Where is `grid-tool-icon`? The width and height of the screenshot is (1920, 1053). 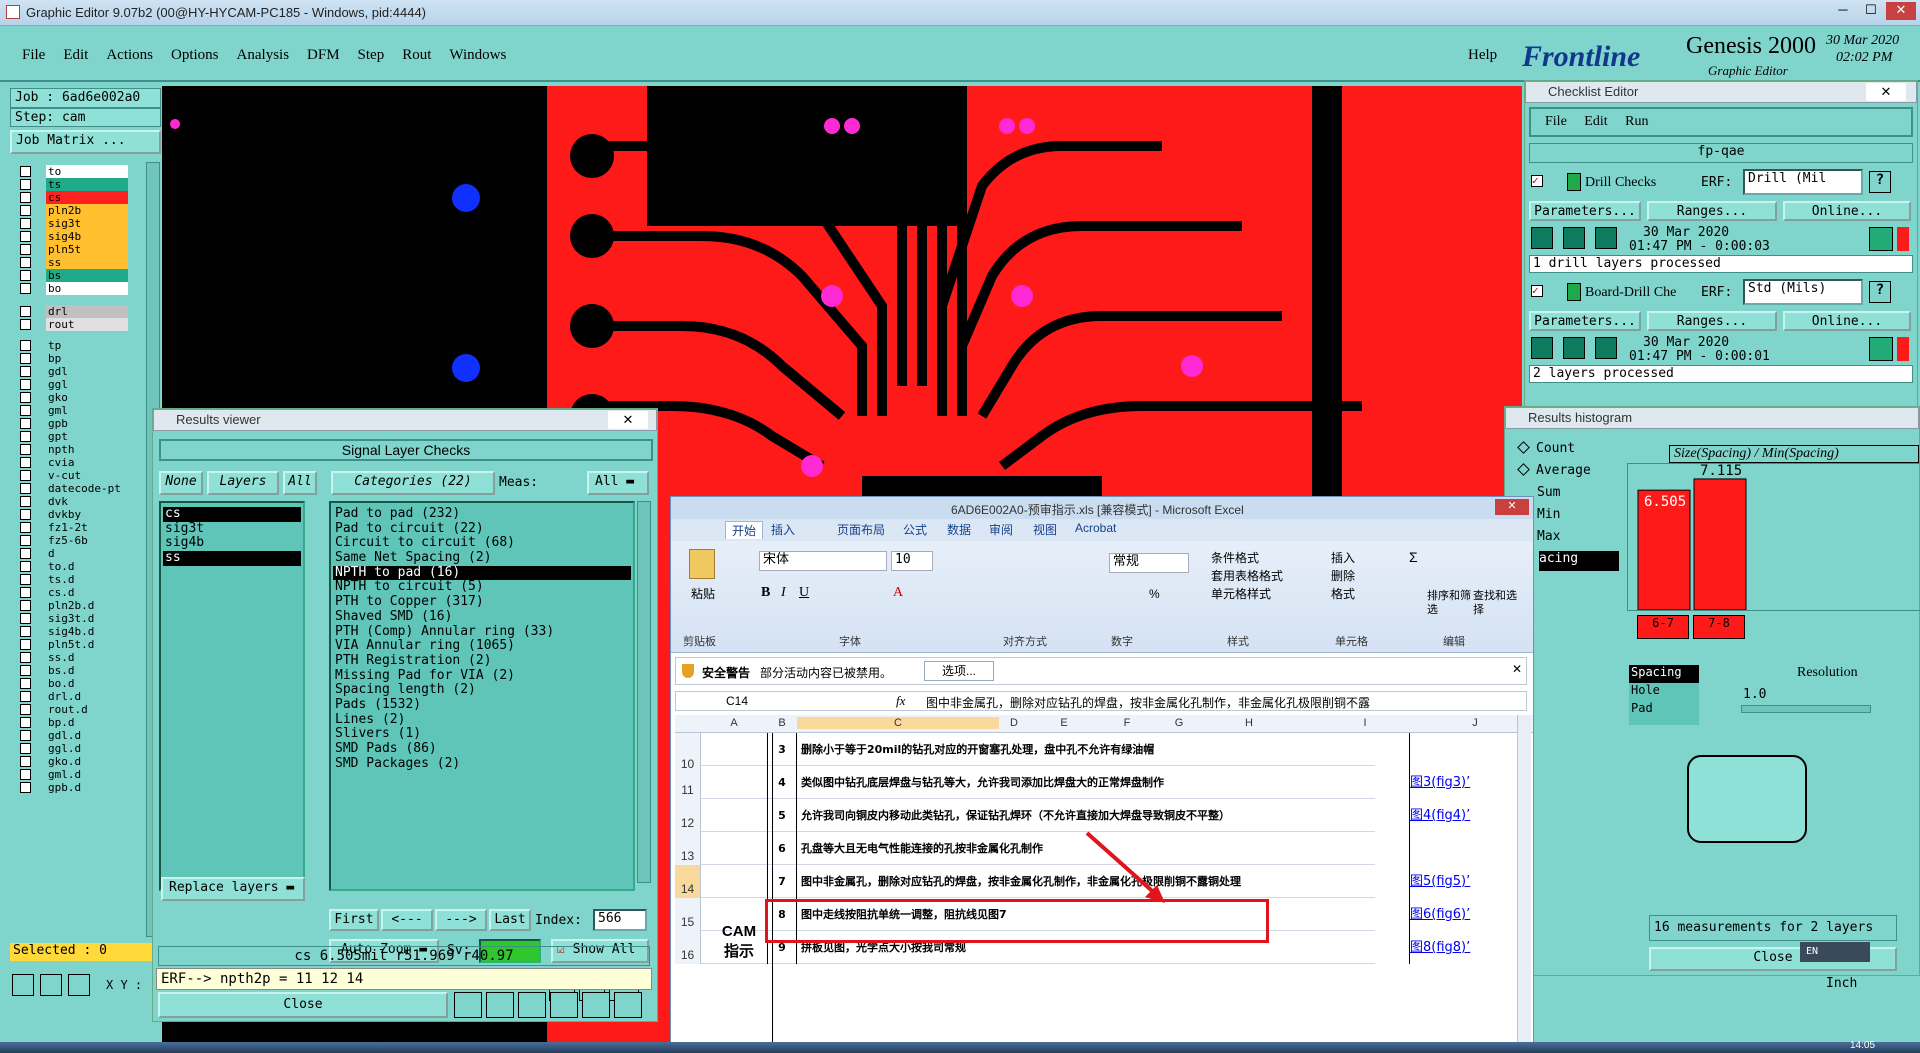
grid-tool-icon is located at coordinates (79, 985).